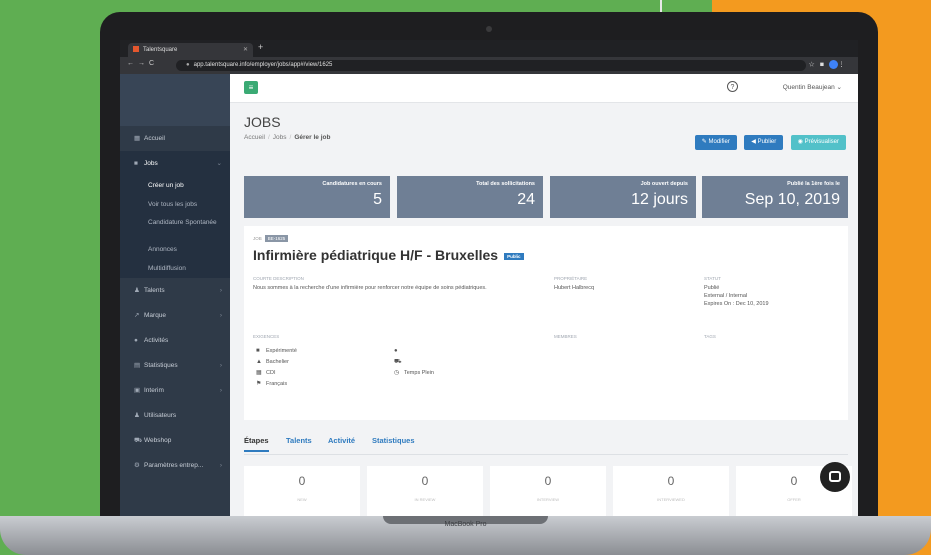  I want to click on chat-widget-button, so click(835, 477).